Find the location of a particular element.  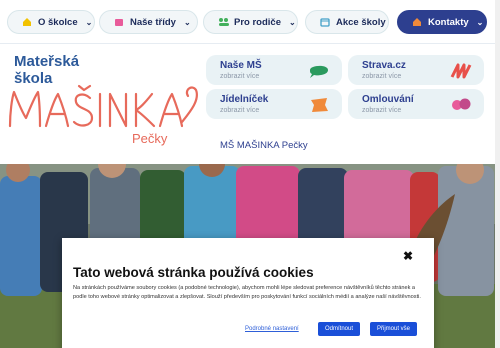

school-address: MŠ MAŠINKA Pečky is located at coordinates (264, 145).